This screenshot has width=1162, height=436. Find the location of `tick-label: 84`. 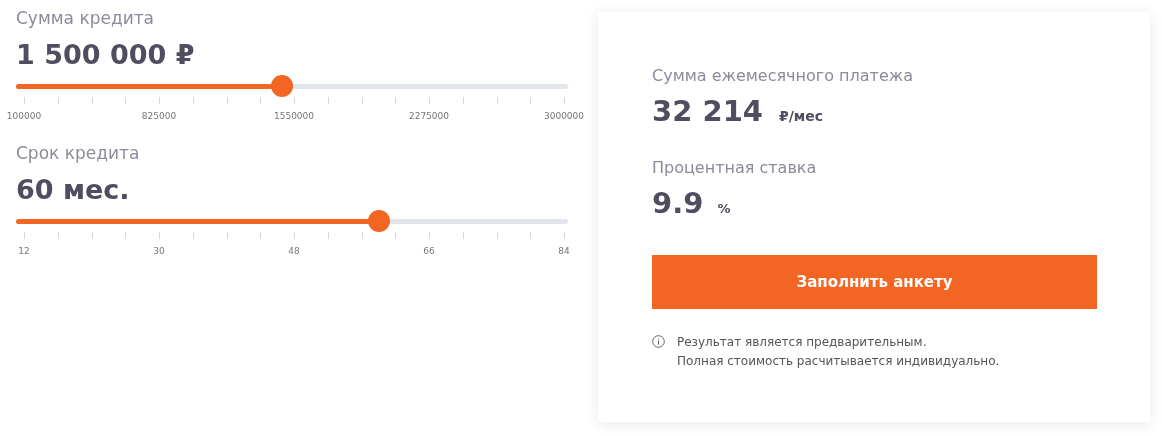

tick-label: 84 is located at coordinates (564, 251).